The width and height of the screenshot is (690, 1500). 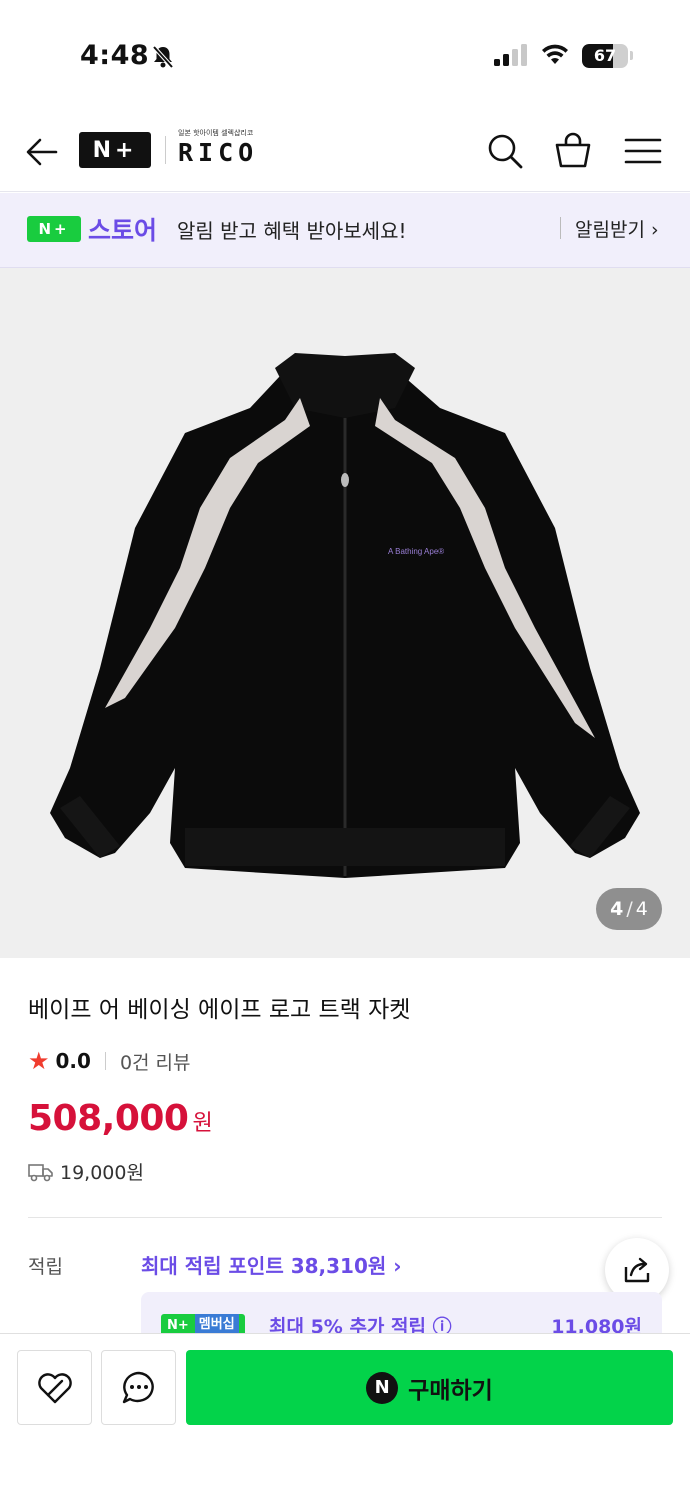 I want to click on cart-button, so click(x=573, y=151).